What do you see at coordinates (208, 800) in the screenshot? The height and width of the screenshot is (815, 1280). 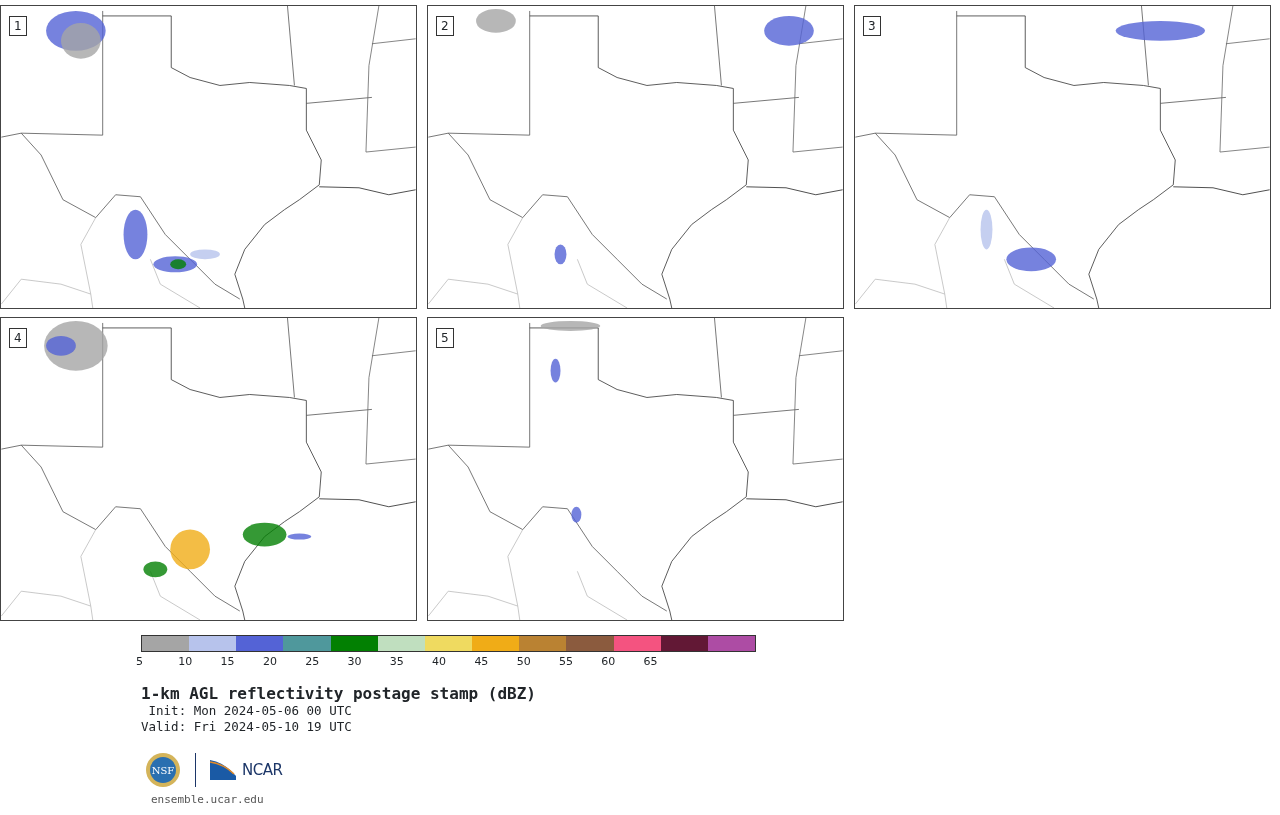 I see `website-url: ensemble.ucar.edu` at bounding box center [208, 800].